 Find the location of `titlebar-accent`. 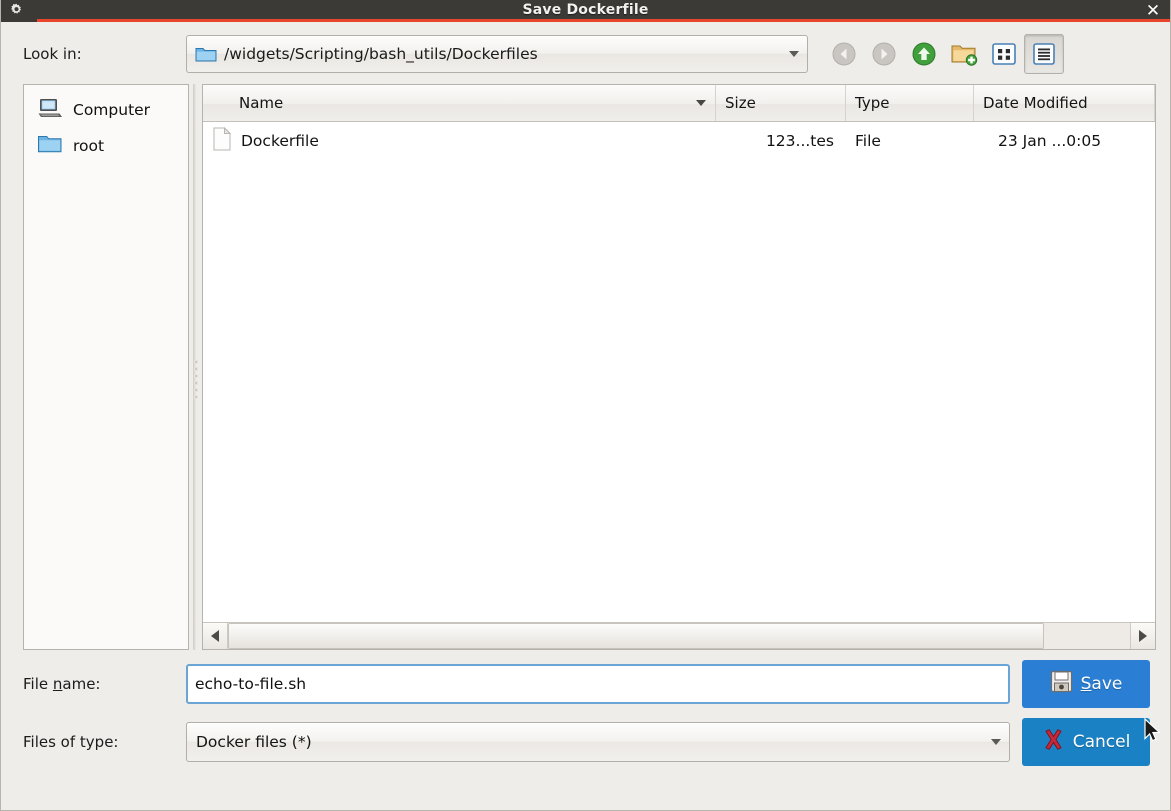

titlebar-accent is located at coordinates (585, 20).